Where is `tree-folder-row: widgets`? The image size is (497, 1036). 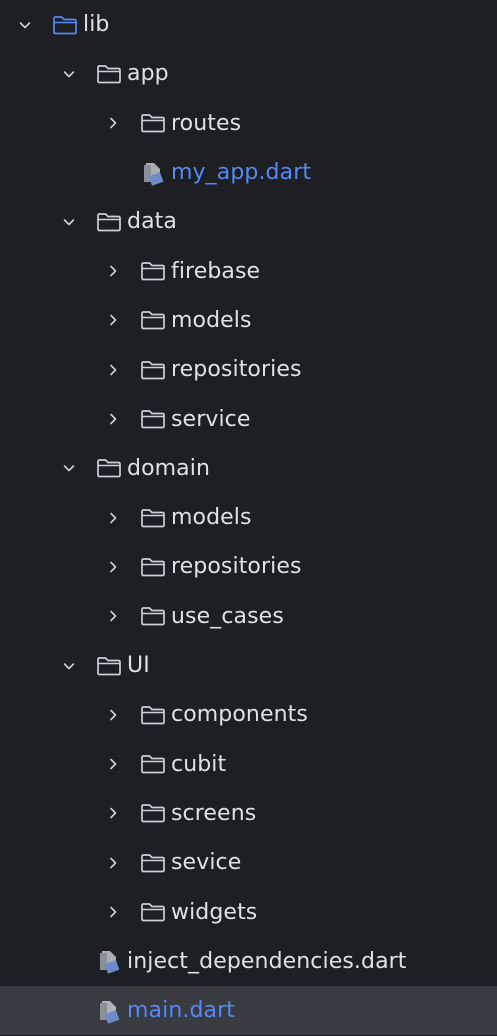 tree-folder-row: widgets is located at coordinates (248, 911).